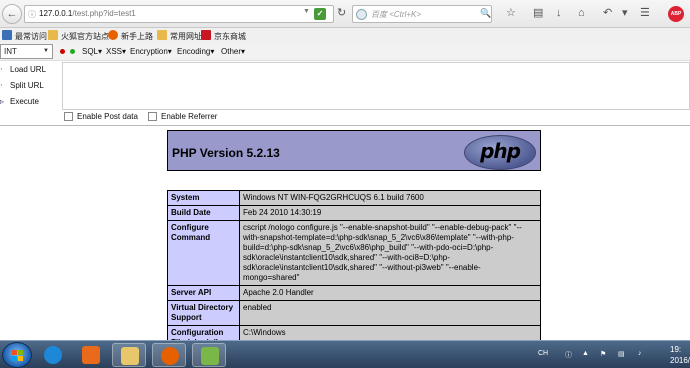  Describe the element at coordinates (345, 35) in the screenshot. I see `bookmarks-bar: 最常访问 火狐官方站点 新手上路 常用网址 京东商城` at that location.